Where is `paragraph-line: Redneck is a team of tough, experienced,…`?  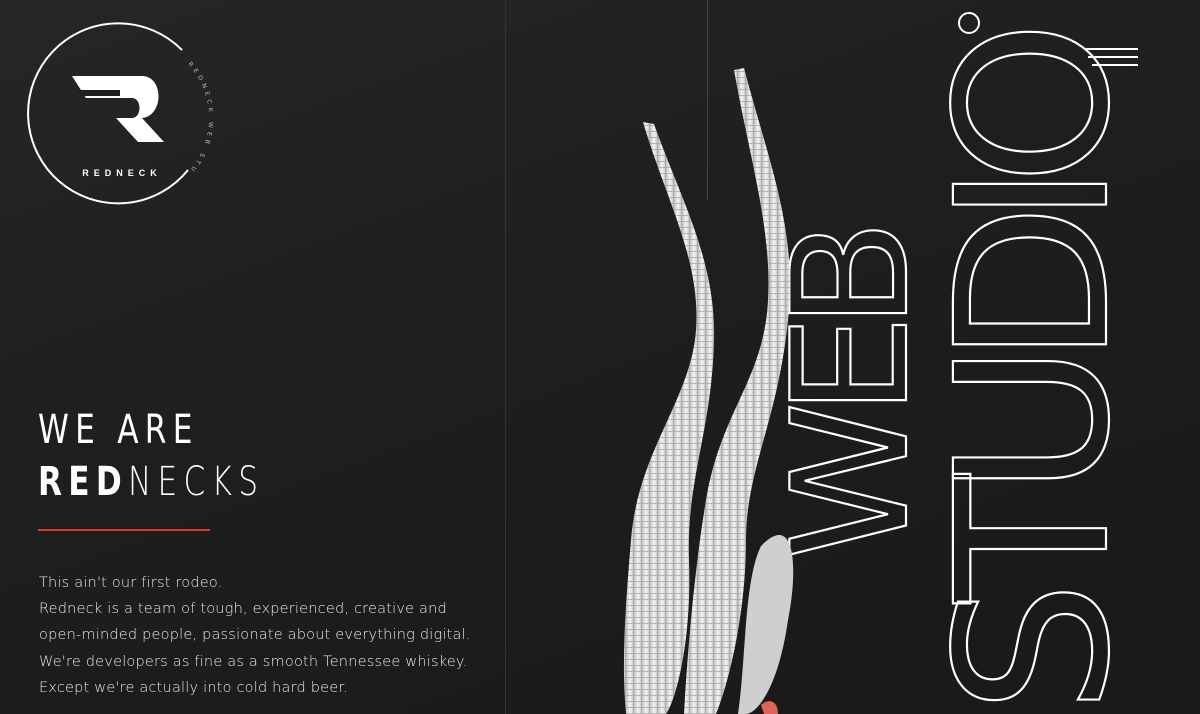
paragraph-line: Redneck is a team of tough, experienced,… is located at coordinates (243, 609).